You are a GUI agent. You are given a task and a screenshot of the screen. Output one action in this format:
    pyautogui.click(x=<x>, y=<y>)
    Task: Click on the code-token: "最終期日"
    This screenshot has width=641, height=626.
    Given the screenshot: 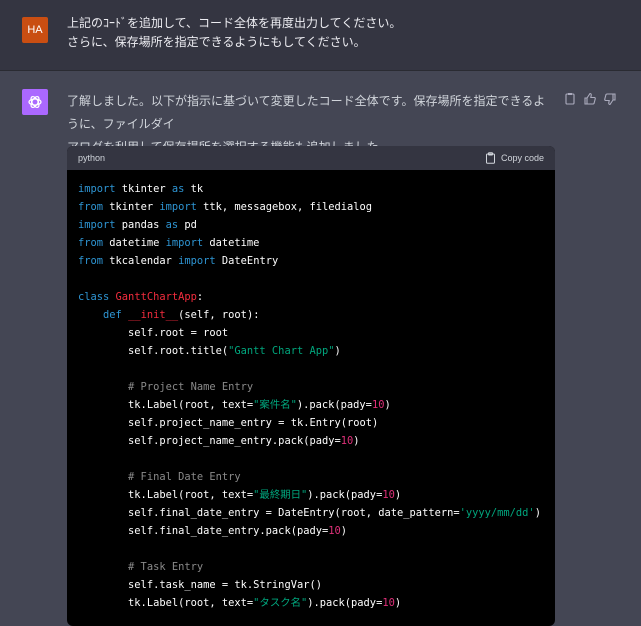 What is the action you would take?
    pyautogui.click(x=280, y=495)
    